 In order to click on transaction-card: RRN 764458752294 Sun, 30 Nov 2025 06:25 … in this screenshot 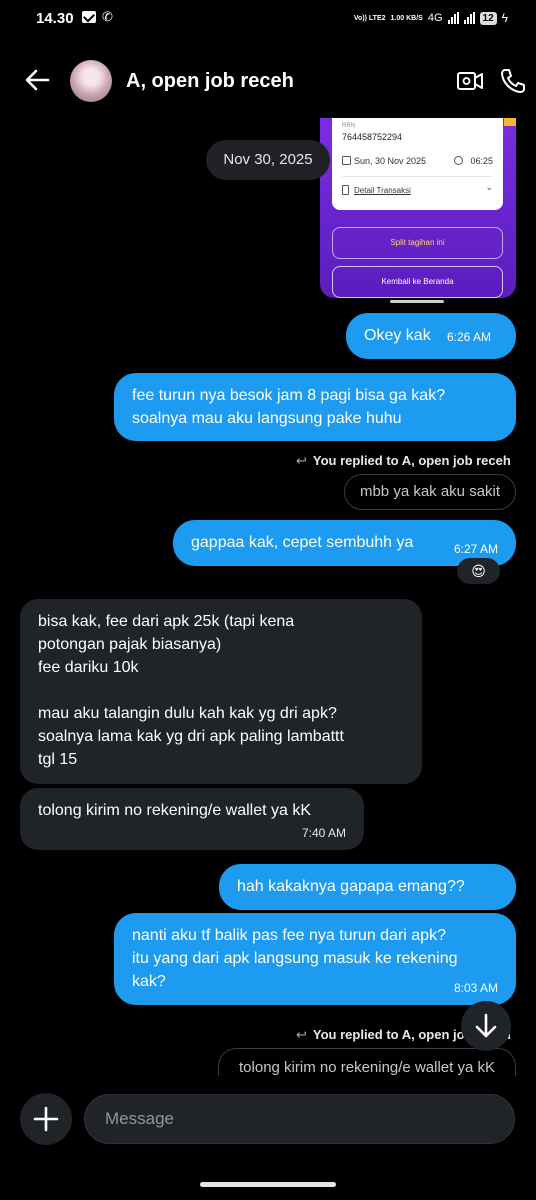, I will do `click(417, 164)`.